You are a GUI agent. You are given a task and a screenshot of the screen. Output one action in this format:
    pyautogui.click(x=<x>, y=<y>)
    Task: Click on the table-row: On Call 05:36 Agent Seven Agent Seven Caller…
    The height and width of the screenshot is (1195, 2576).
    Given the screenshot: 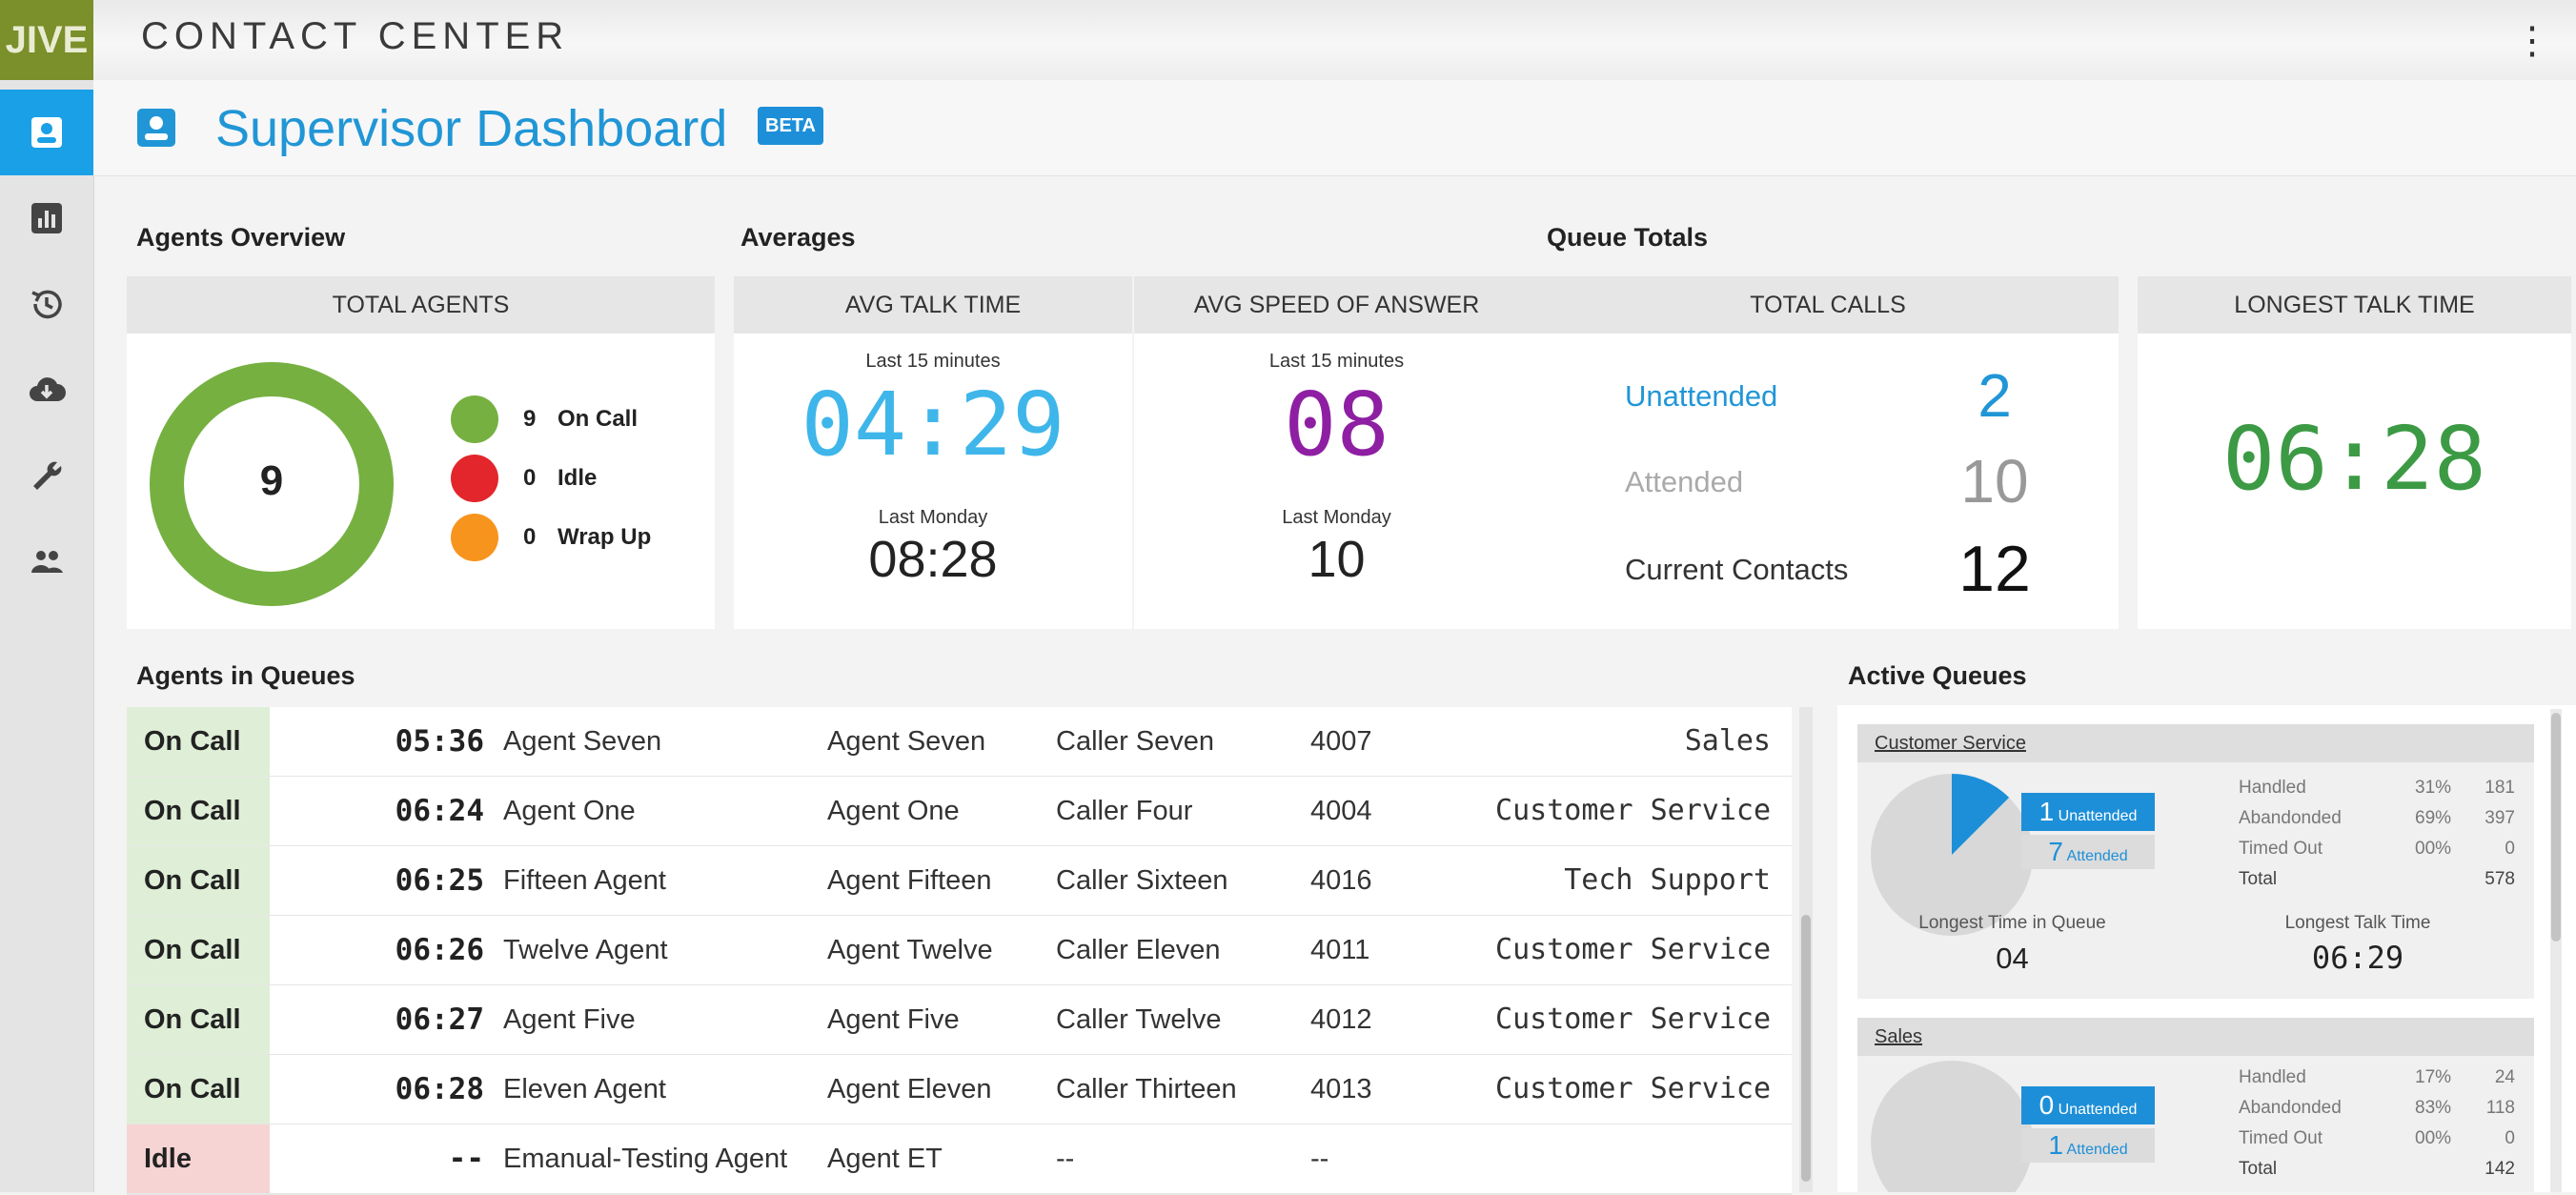 What is the action you would take?
    pyautogui.click(x=960, y=742)
    